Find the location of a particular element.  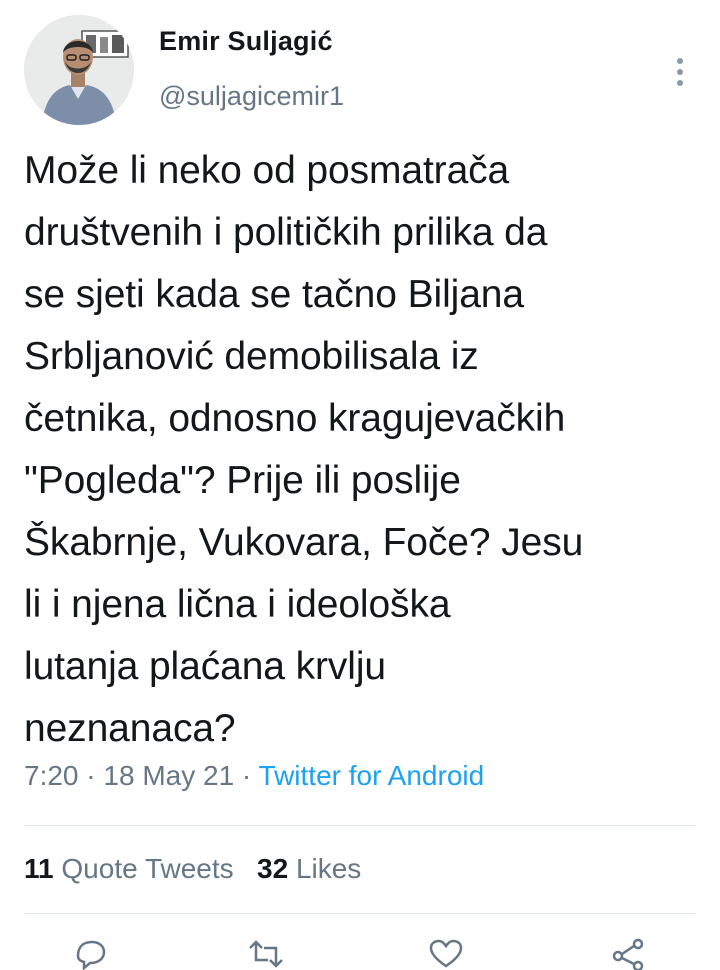

quote-tweets-count: 11 is located at coordinates (39, 868).